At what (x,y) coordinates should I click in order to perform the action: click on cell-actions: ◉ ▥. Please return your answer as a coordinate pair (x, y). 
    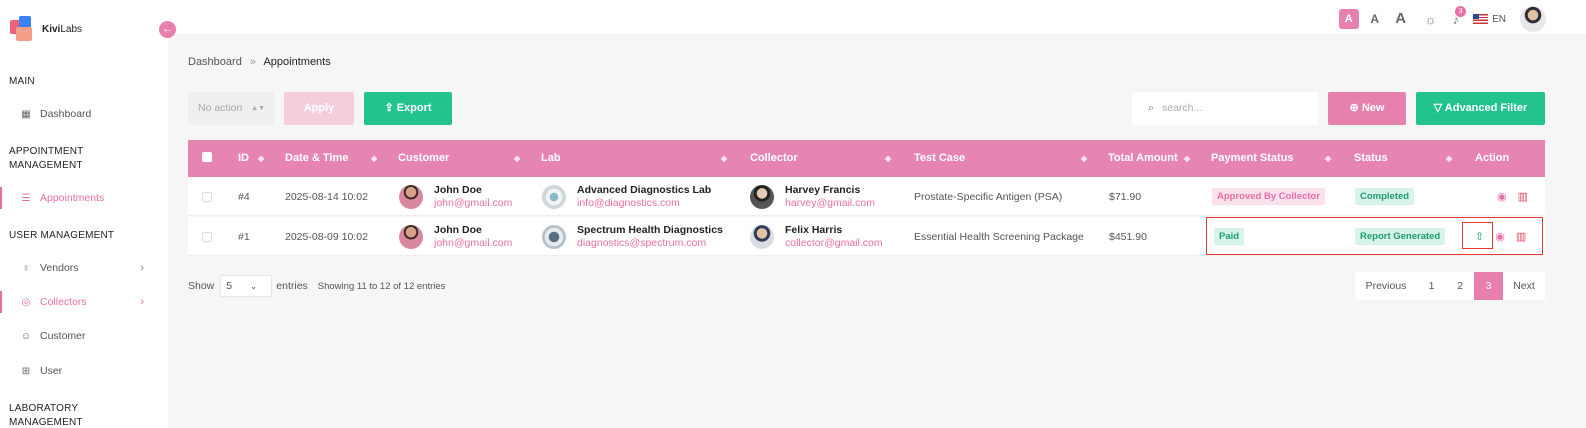
    Looking at the image, I should click on (1518, 196).